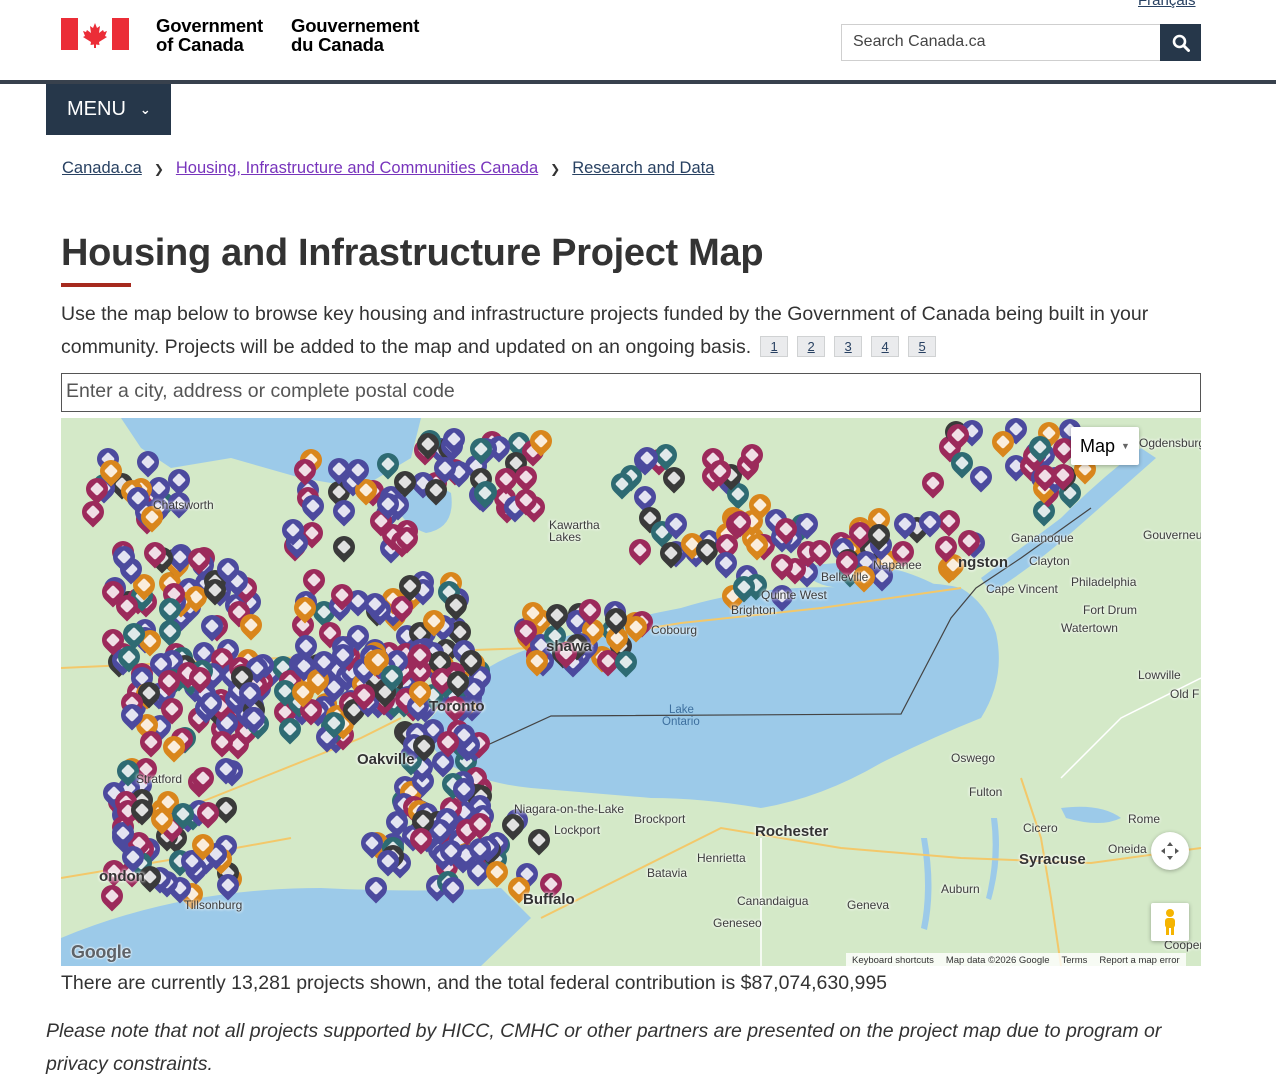  I want to click on map-label-rochester: Rochester, so click(792, 831).